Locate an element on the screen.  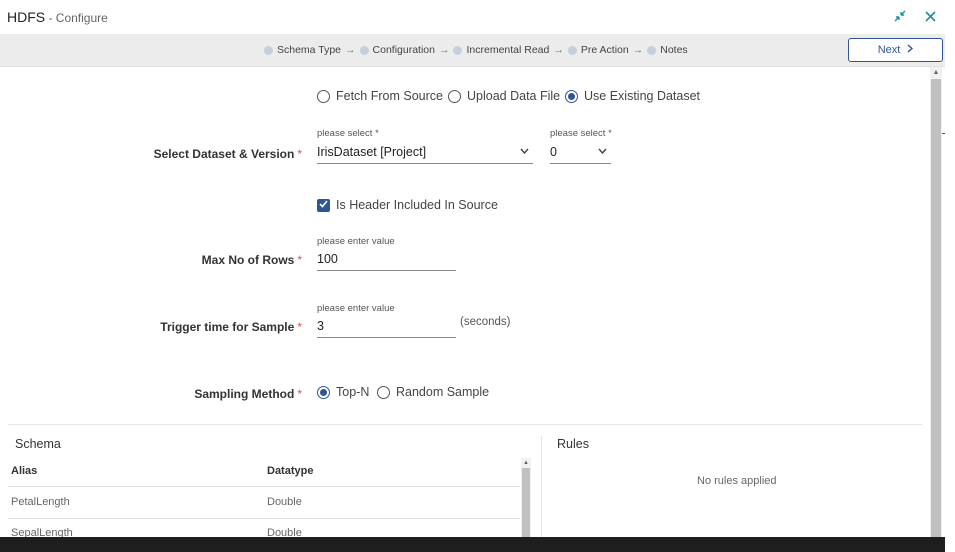
step-schema-type: Schema Type is located at coordinates (302, 50).